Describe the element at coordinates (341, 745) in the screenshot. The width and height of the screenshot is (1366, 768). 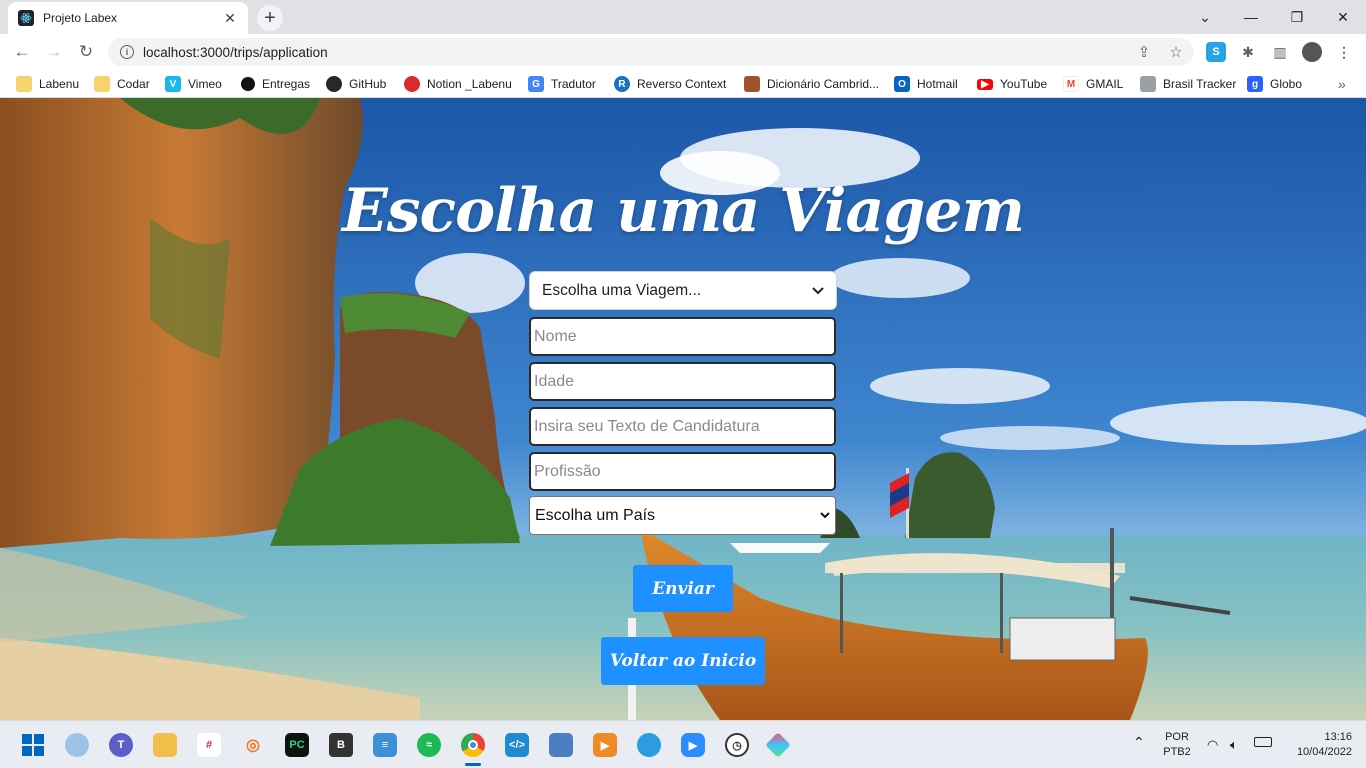
I see `bootstrap-studio-icon: B` at that location.